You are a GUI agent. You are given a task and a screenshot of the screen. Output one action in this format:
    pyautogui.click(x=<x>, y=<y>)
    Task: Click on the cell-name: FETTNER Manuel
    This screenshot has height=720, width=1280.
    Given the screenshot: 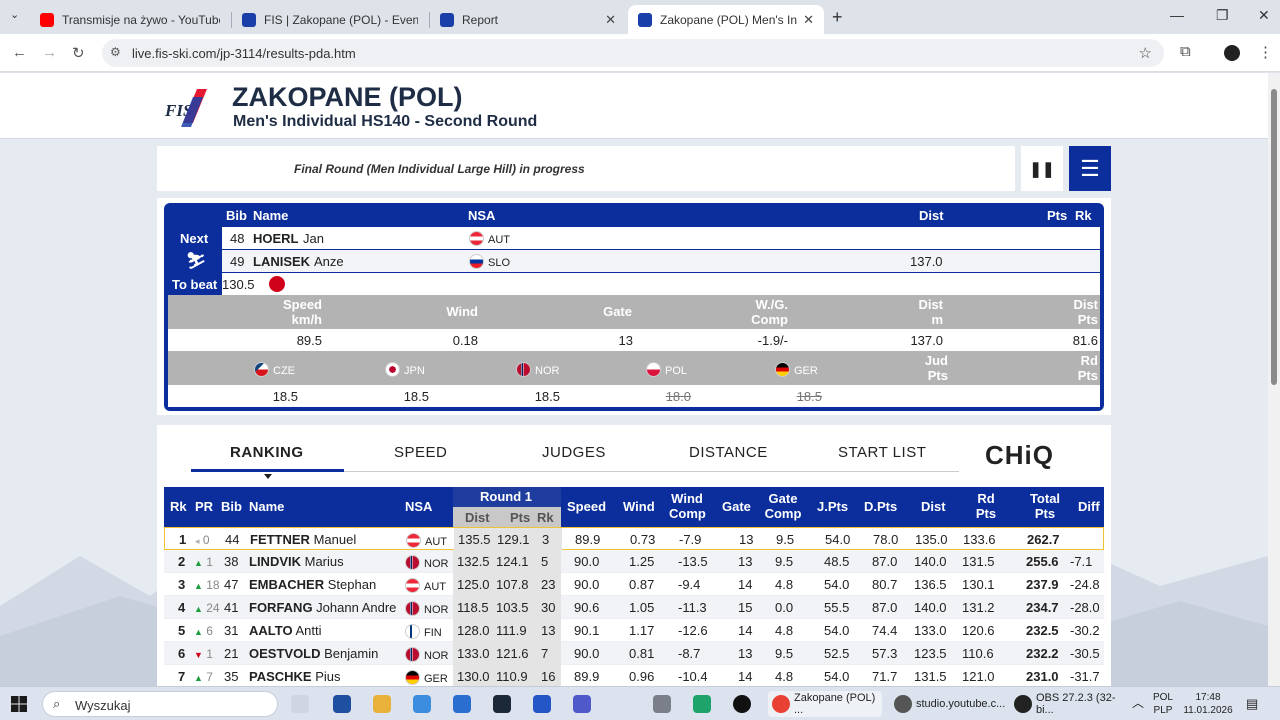 What is the action you would take?
    pyautogui.click(x=303, y=539)
    